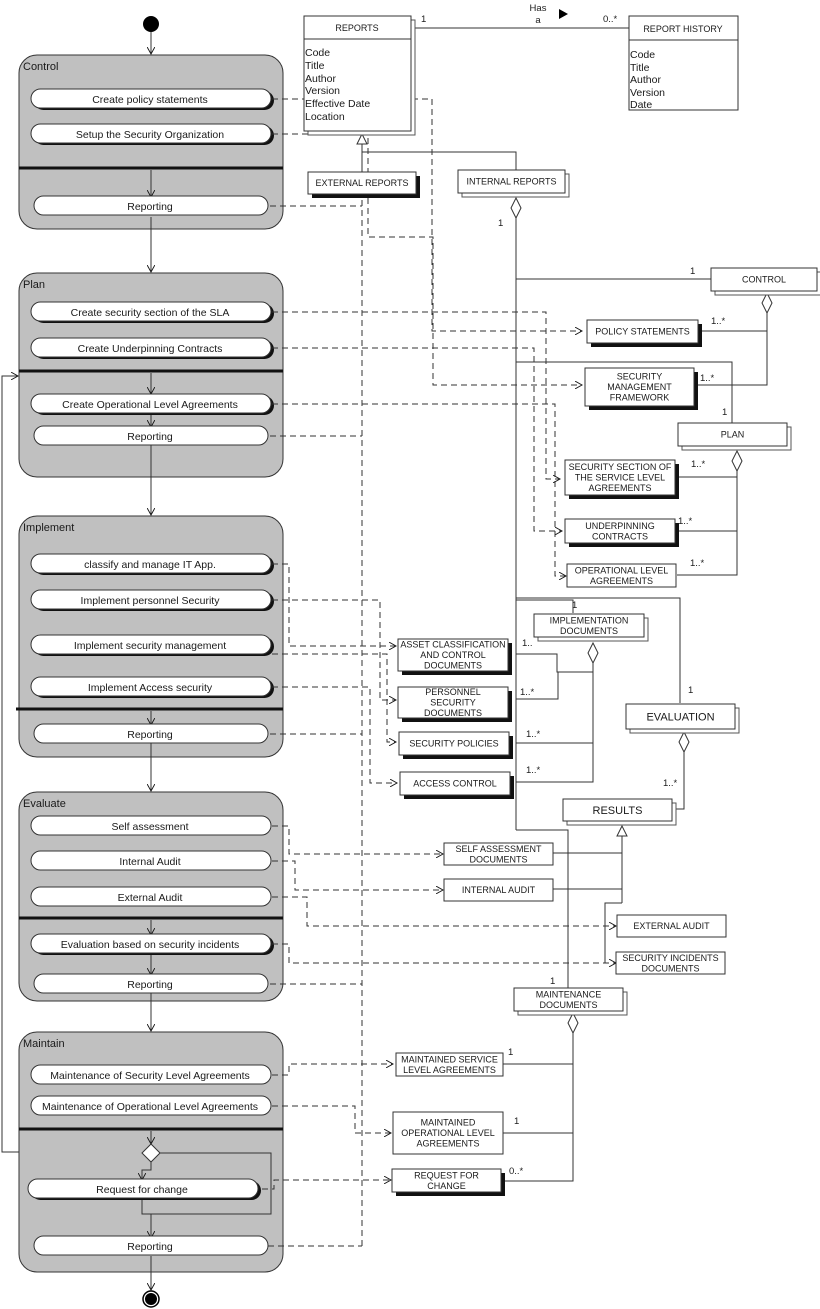 The image size is (820, 1309). Describe the element at coordinates (447, 1144) in the screenshot. I see `class-name: AGREEMENTS` at that location.